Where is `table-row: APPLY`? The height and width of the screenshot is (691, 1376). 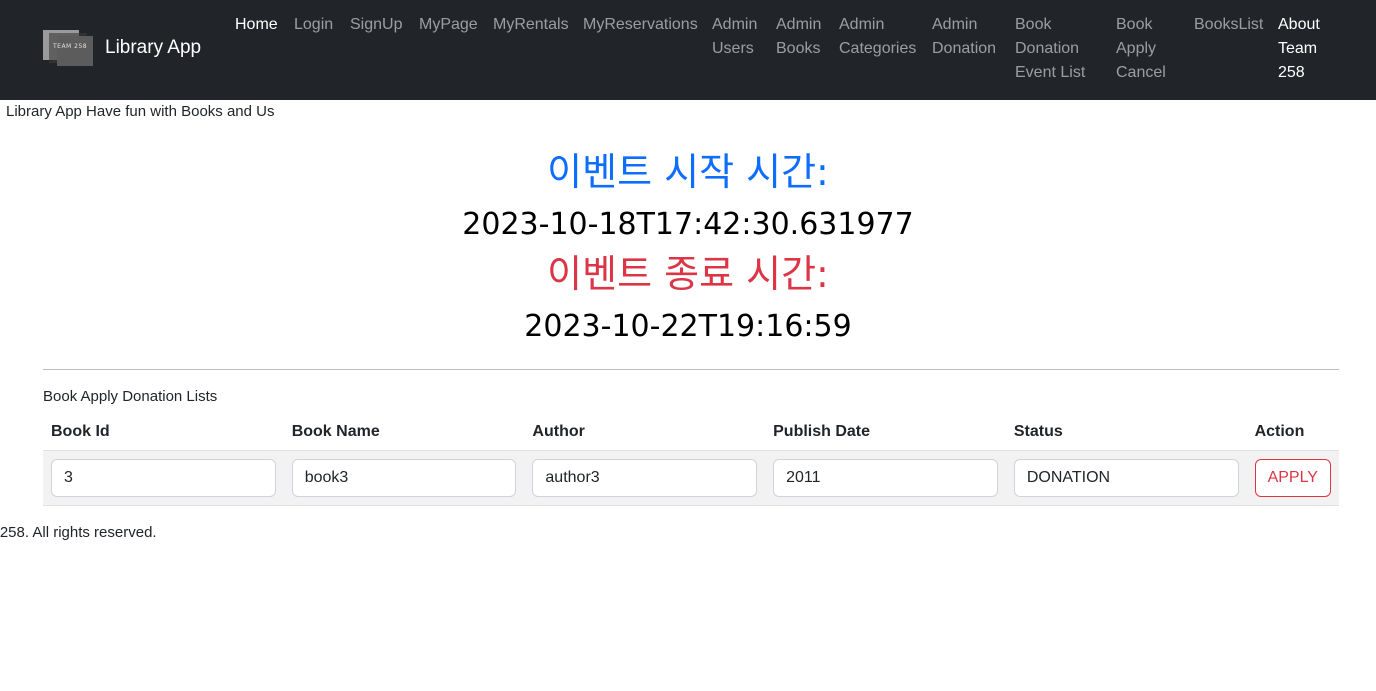 table-row: APPLY is located at coordinates (691, 478).